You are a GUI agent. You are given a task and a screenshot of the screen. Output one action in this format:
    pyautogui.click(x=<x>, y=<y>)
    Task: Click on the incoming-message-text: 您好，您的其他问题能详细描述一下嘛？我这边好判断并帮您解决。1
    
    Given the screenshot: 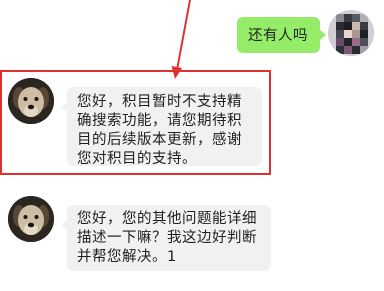 What is the action you would take?
    pyautogui.click(x=167, y=238)
    